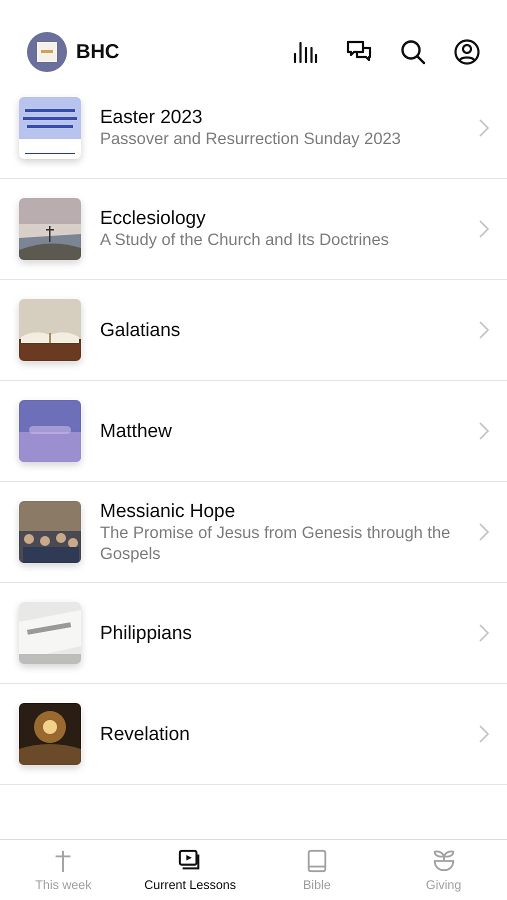 The height and width of the screenshot is (900, 507). I want to click on plant-bowl-icon, so click(444, 860).